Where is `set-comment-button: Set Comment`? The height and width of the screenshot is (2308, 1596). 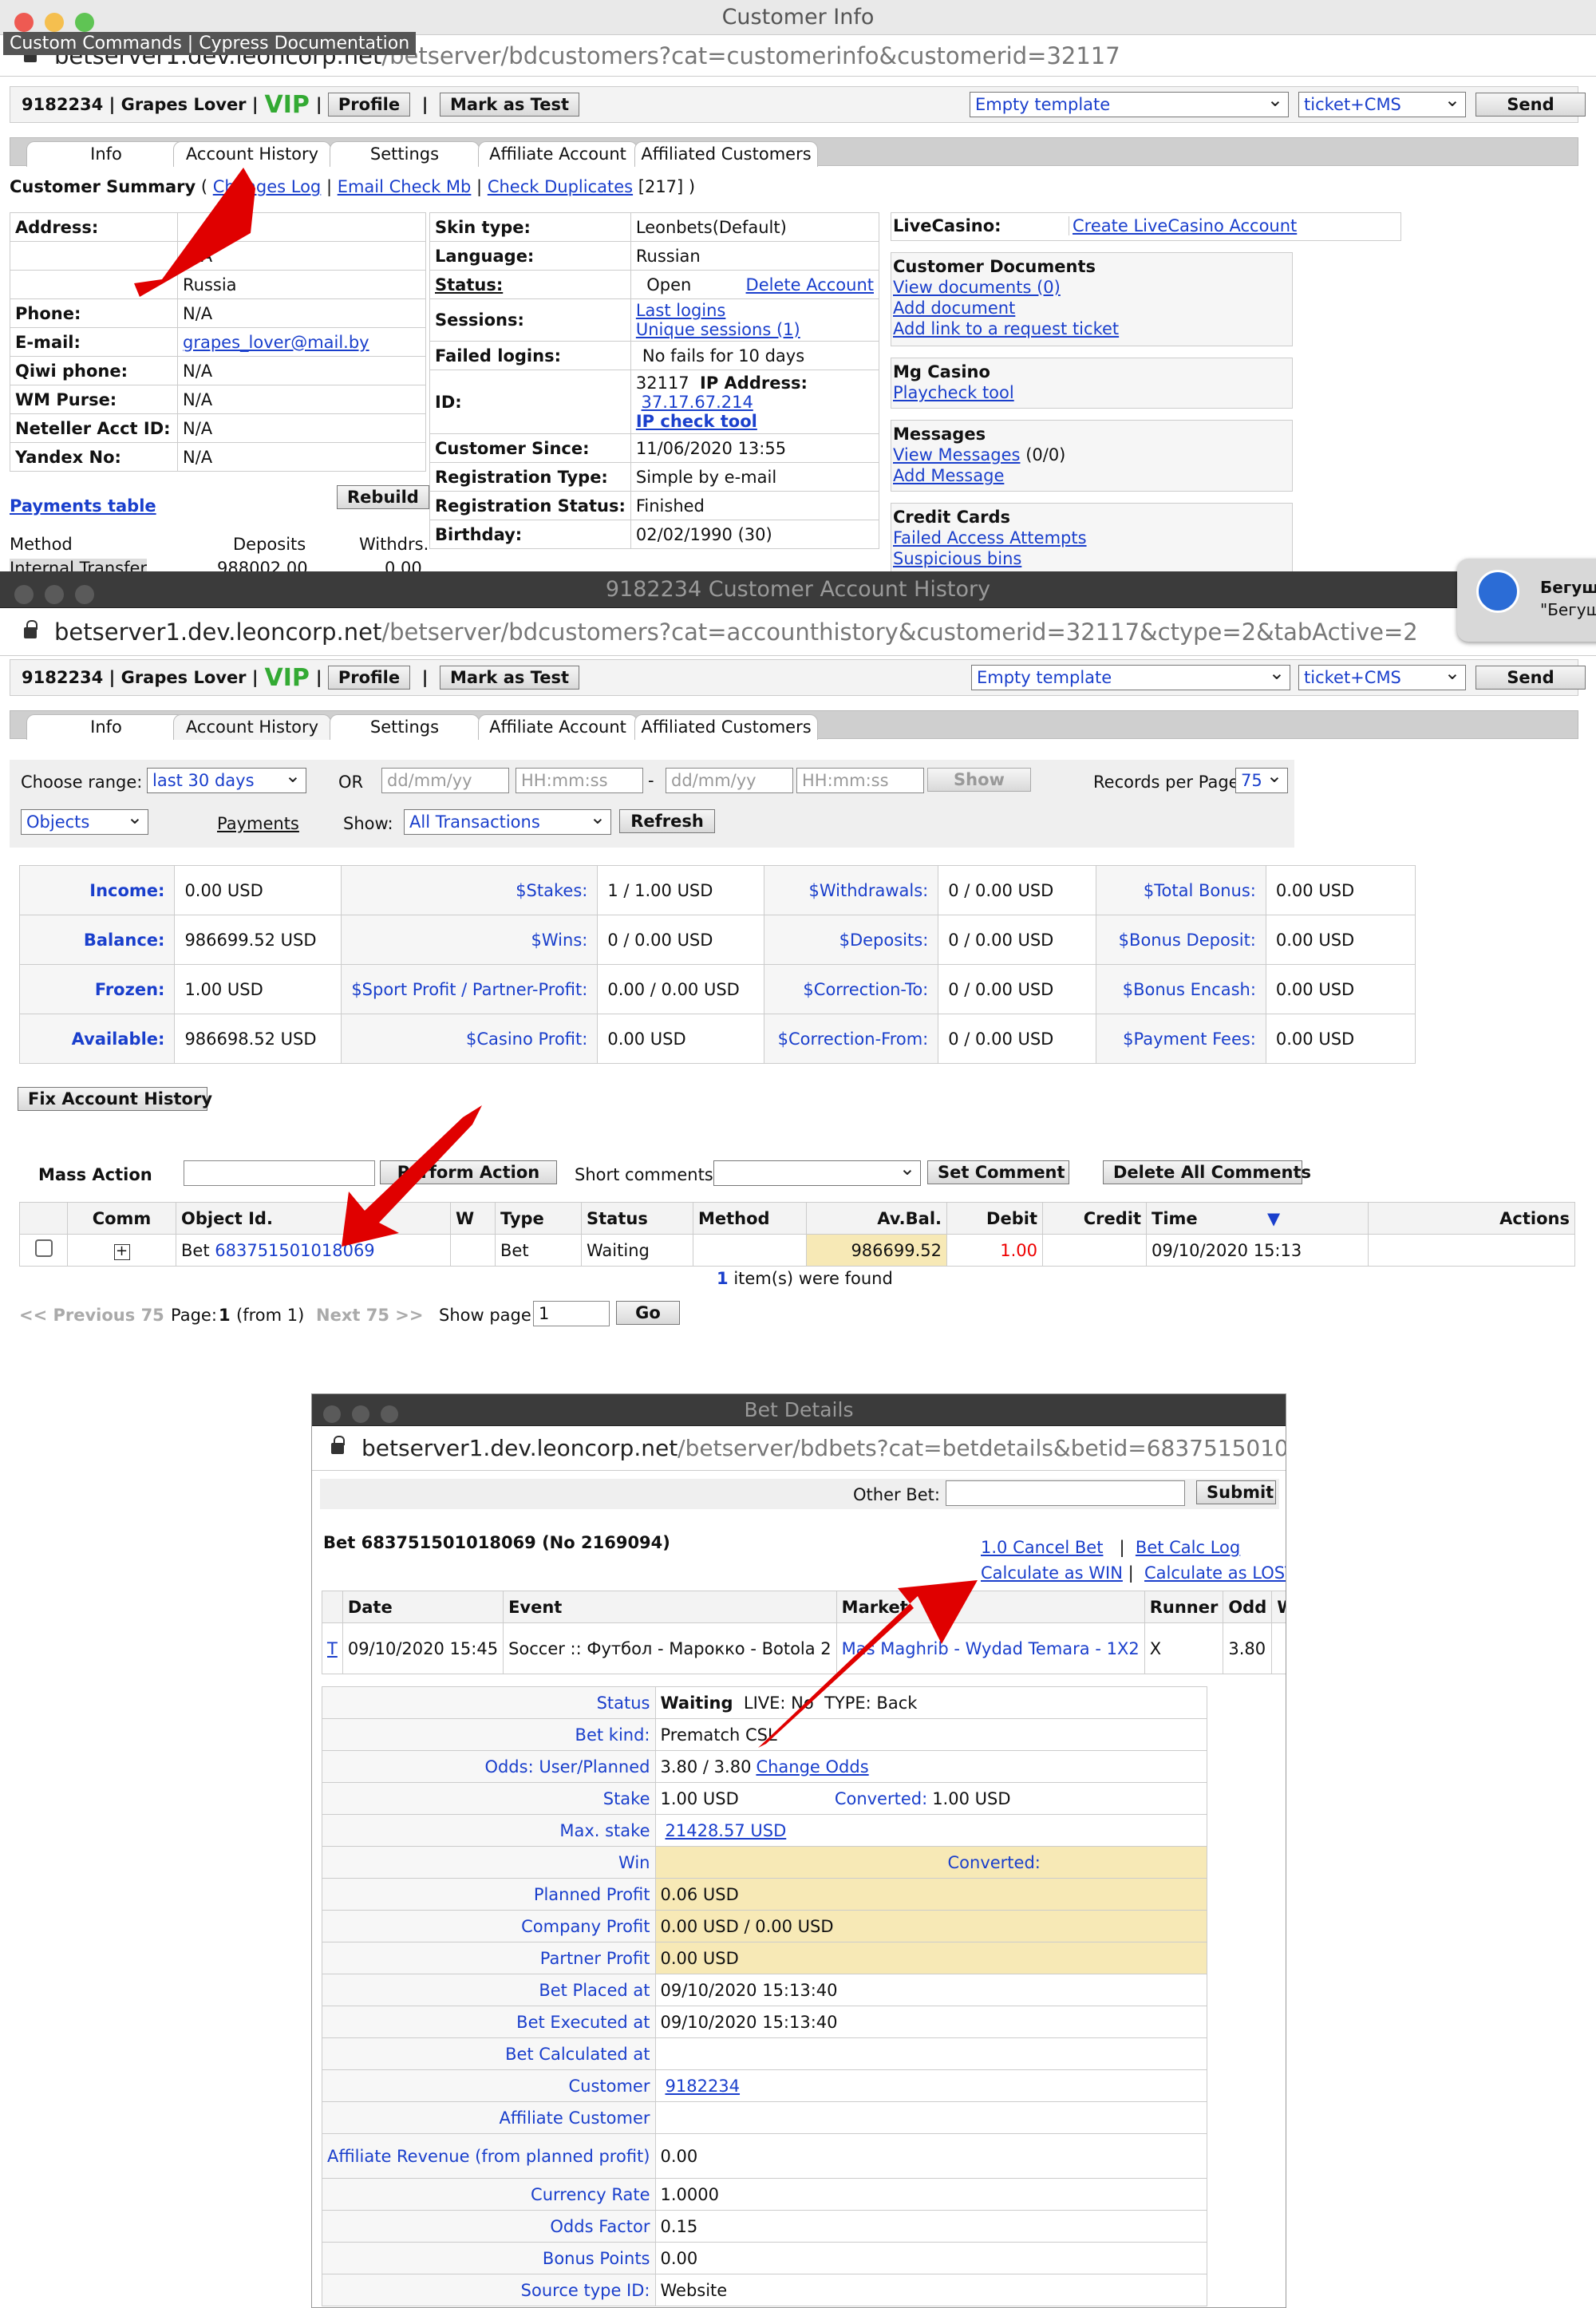
set-comment-button: Set Comment is located at coordinates (998, 1172).